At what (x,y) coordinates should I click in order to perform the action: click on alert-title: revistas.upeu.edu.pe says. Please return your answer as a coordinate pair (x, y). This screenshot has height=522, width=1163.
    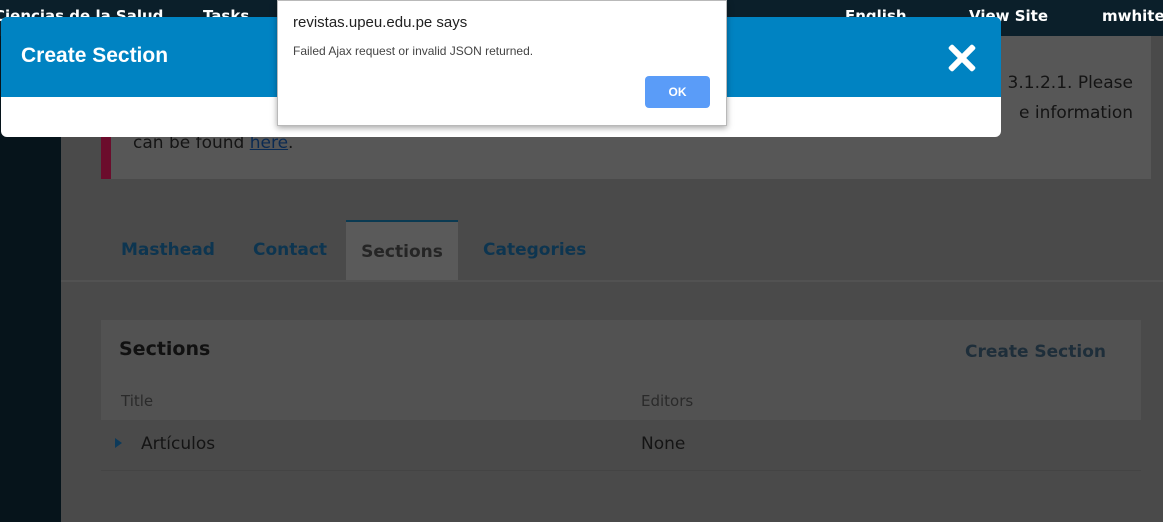
    Looking at the image, I should click on (380, 22).